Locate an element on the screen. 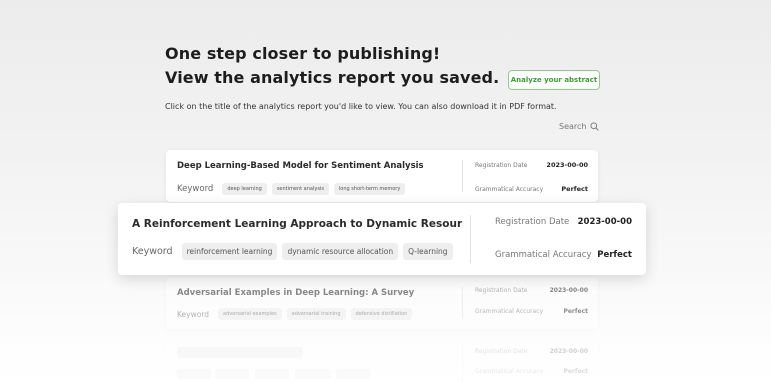  search-button: Search is located at coordinates (579, 126).